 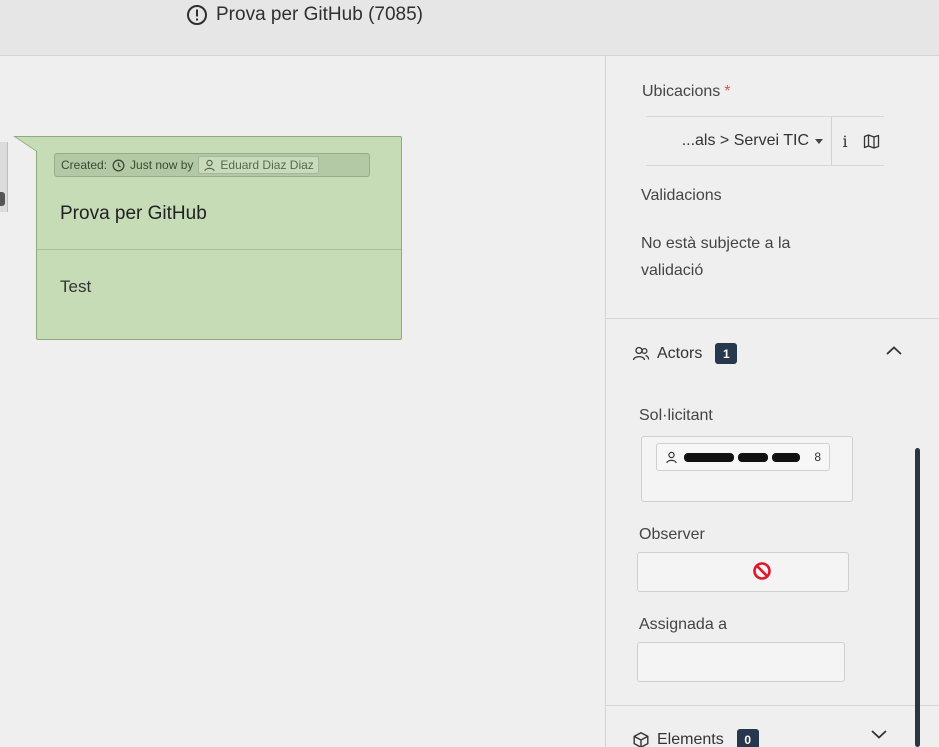 What do you see at coordinates (716, 257) in the screenshot?
I see `validation-status: No està subjecte a la validació` at bounding box center [716, 257].